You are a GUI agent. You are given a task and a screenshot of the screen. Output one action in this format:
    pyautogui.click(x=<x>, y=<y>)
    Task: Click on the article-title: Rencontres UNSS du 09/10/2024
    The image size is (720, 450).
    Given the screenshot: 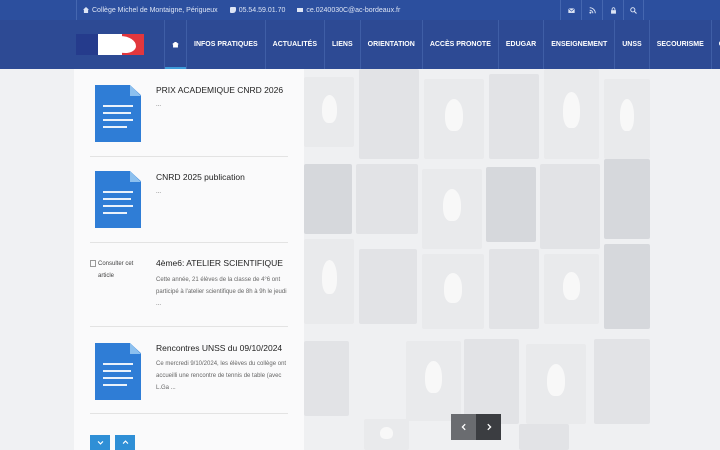 What is the action you would take?
    pyautogui.click(x=219, y=348)
    